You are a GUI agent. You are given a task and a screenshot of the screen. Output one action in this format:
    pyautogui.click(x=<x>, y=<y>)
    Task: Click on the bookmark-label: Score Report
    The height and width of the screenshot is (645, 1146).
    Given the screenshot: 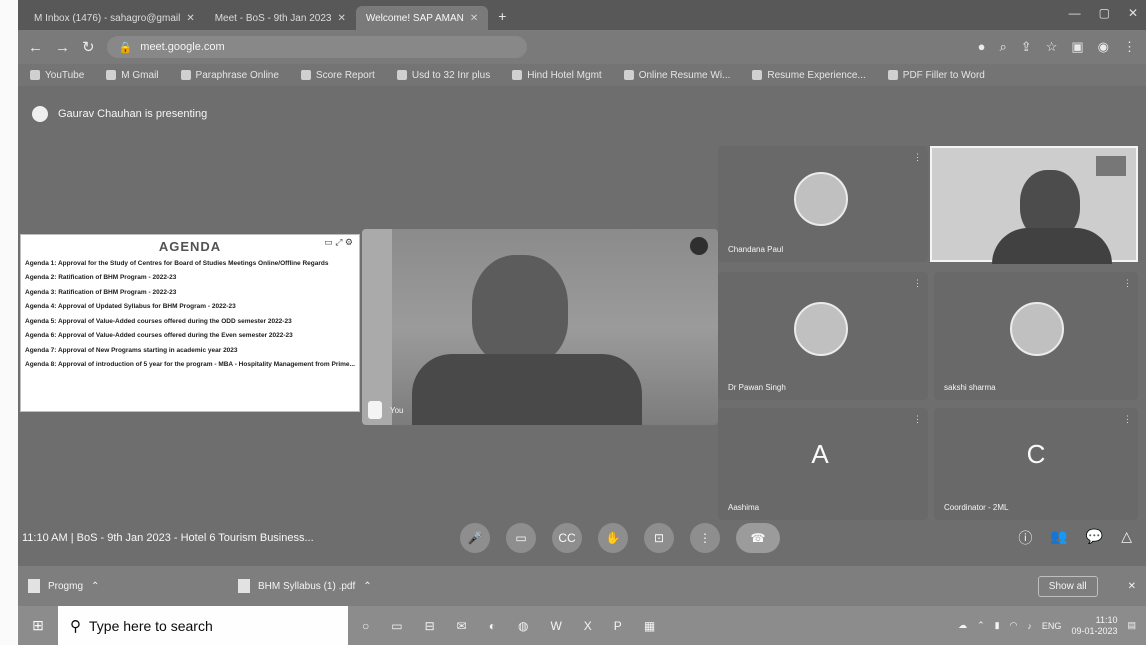 What is the action you would take?
    pyautogui.click(x=345, y=75)
    